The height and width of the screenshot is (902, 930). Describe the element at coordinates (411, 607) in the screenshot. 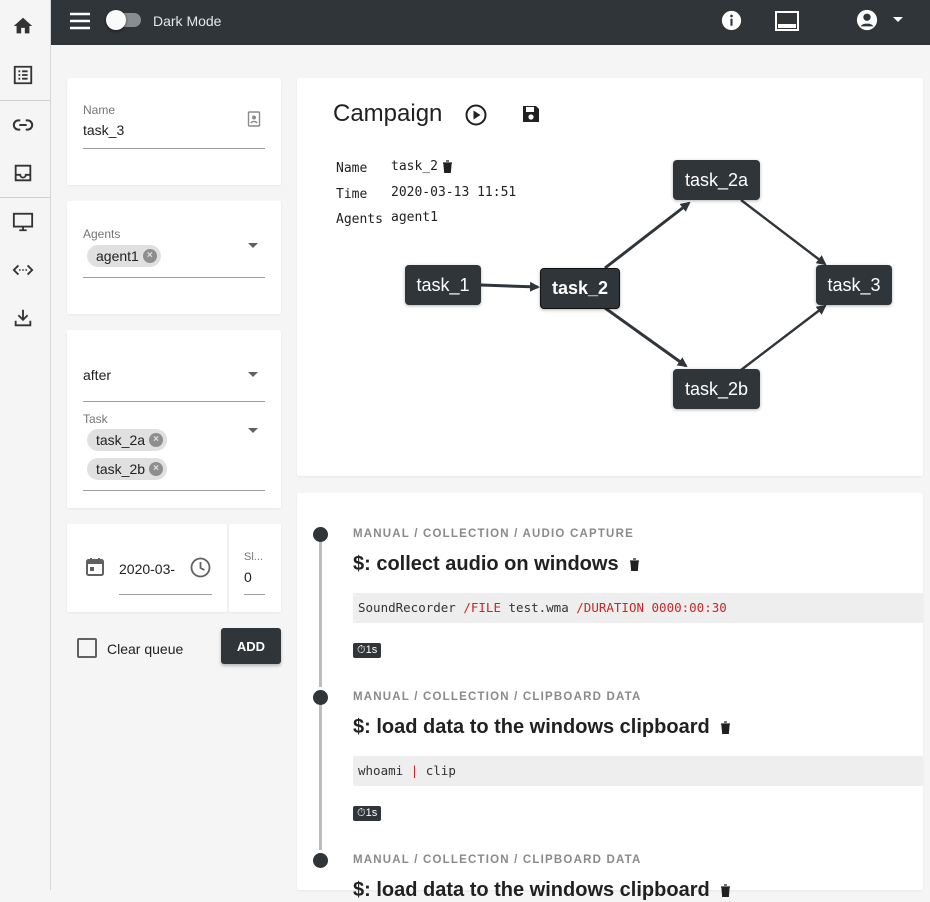

I see `code-text: SoundRecorder` at that location.